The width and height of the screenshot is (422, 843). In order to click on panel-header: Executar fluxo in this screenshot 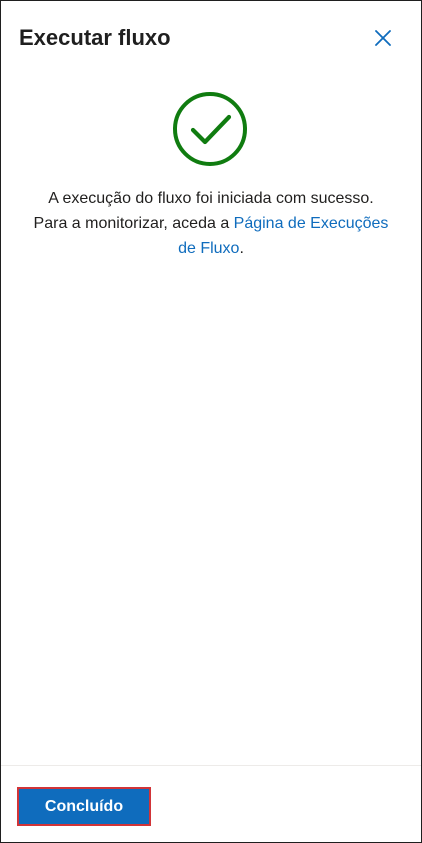, I will do `click(211, 39)`.